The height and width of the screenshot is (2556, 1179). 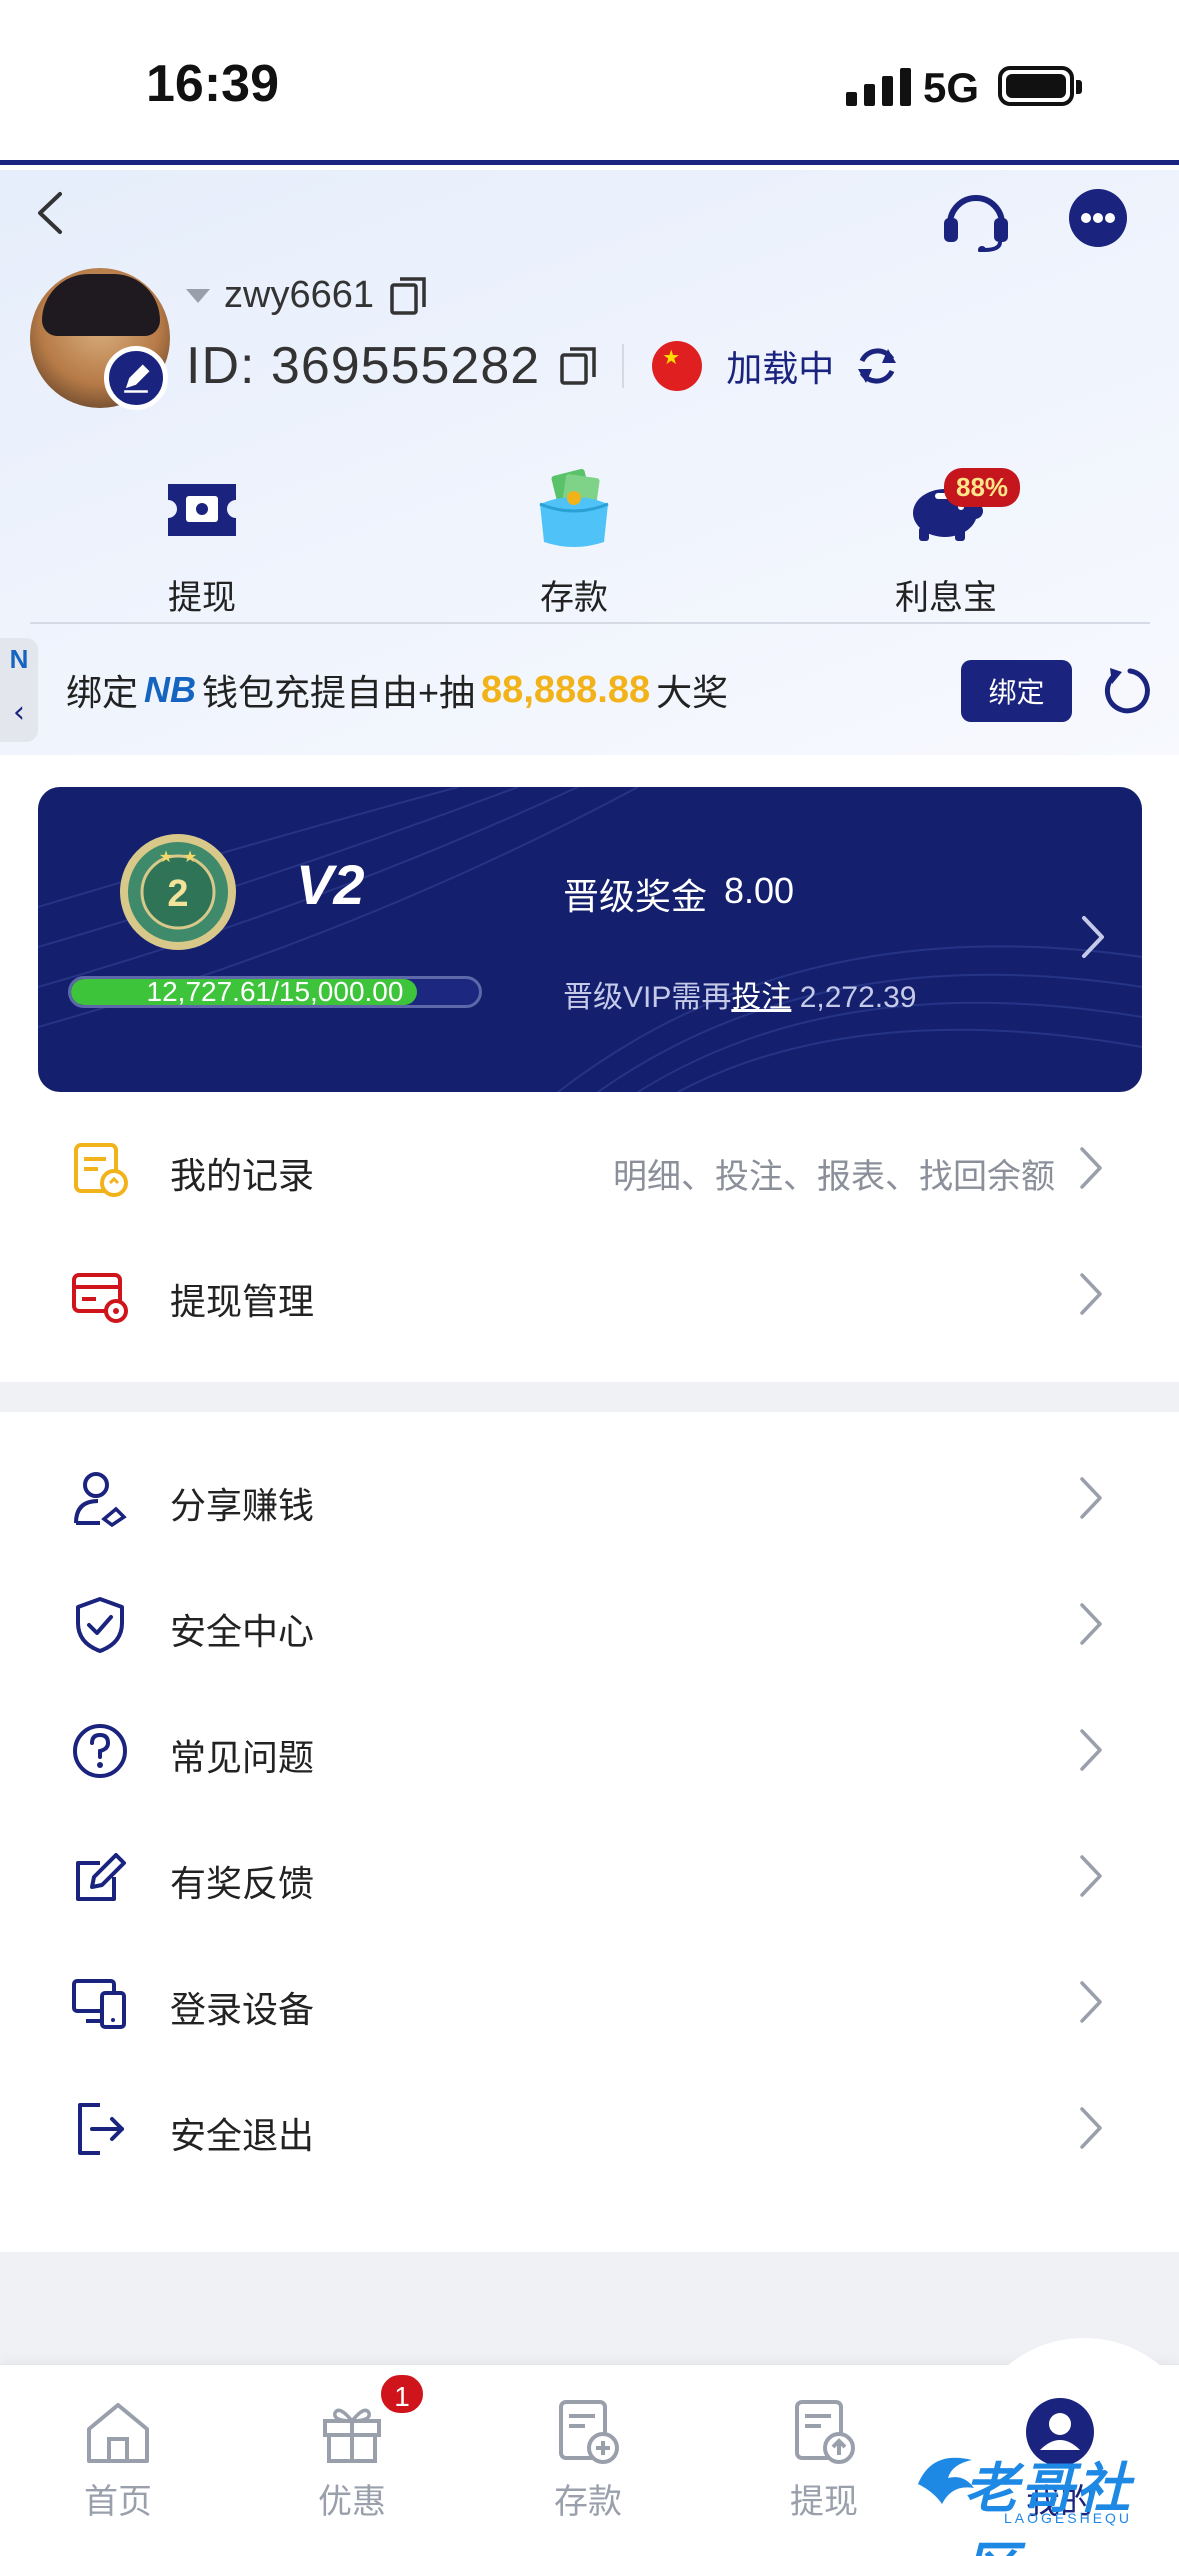 I want to click on region-status: 加载中, so click(x=780, y=368).